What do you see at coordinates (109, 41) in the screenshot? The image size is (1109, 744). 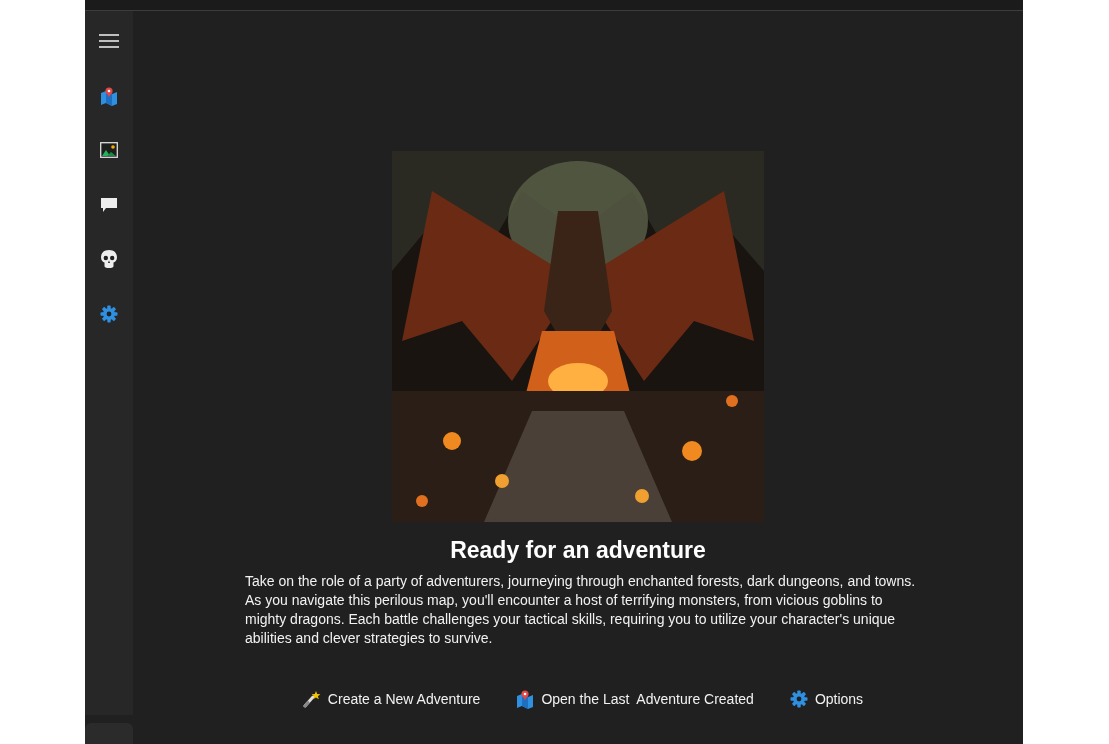 I see `menu-icon` at bounding box center [109, 41].